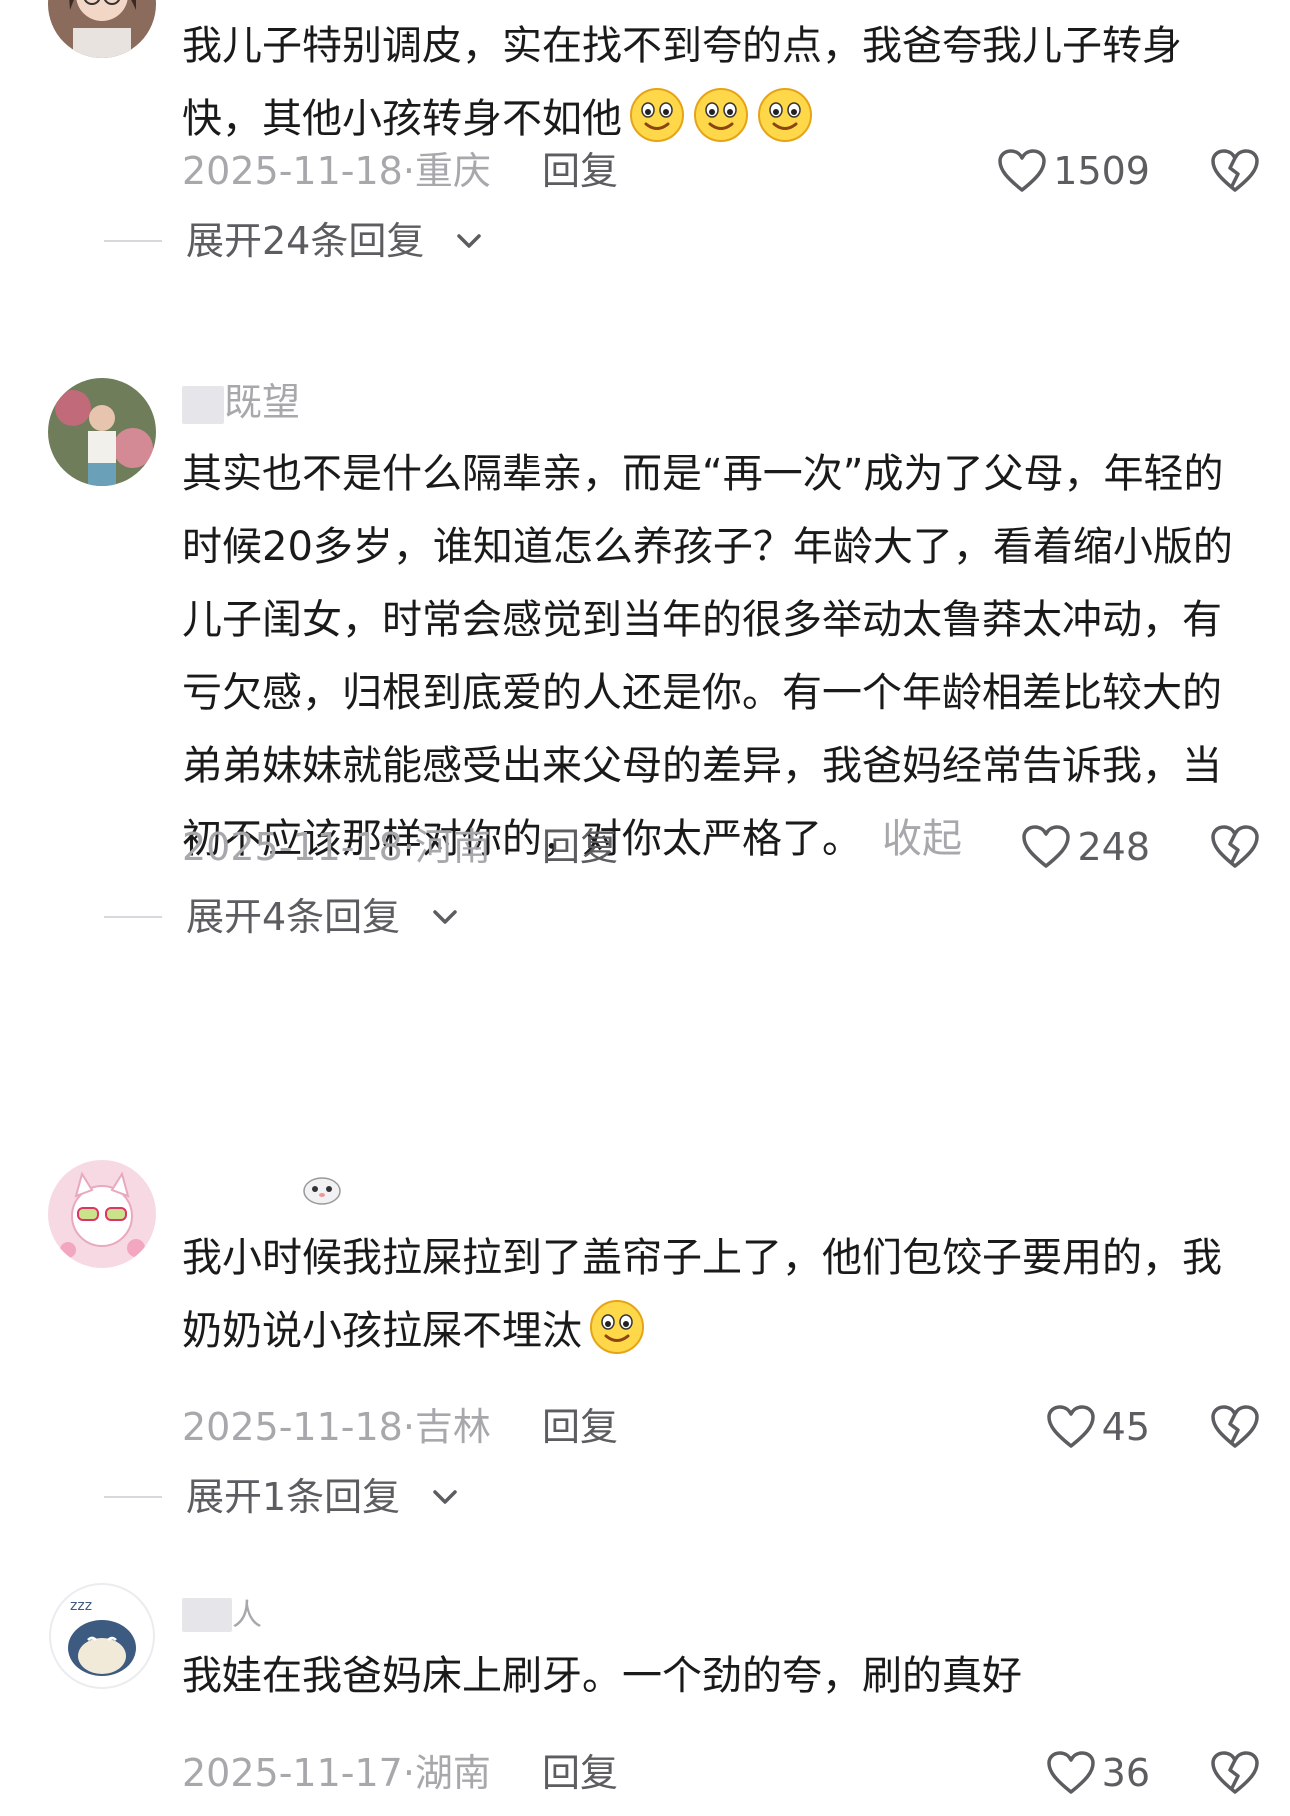 This screenshot has height=1816, width=1290. I want to click on bunny-emoji, so click(322, 1191).